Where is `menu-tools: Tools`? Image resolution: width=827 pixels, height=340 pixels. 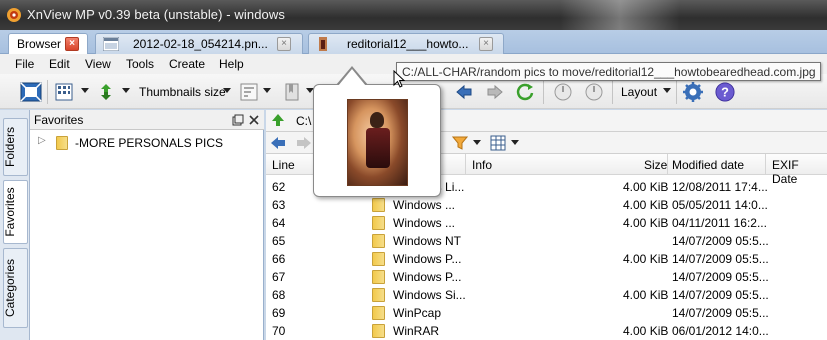 menu-tools: Tools is located at coordinates (140, 64).